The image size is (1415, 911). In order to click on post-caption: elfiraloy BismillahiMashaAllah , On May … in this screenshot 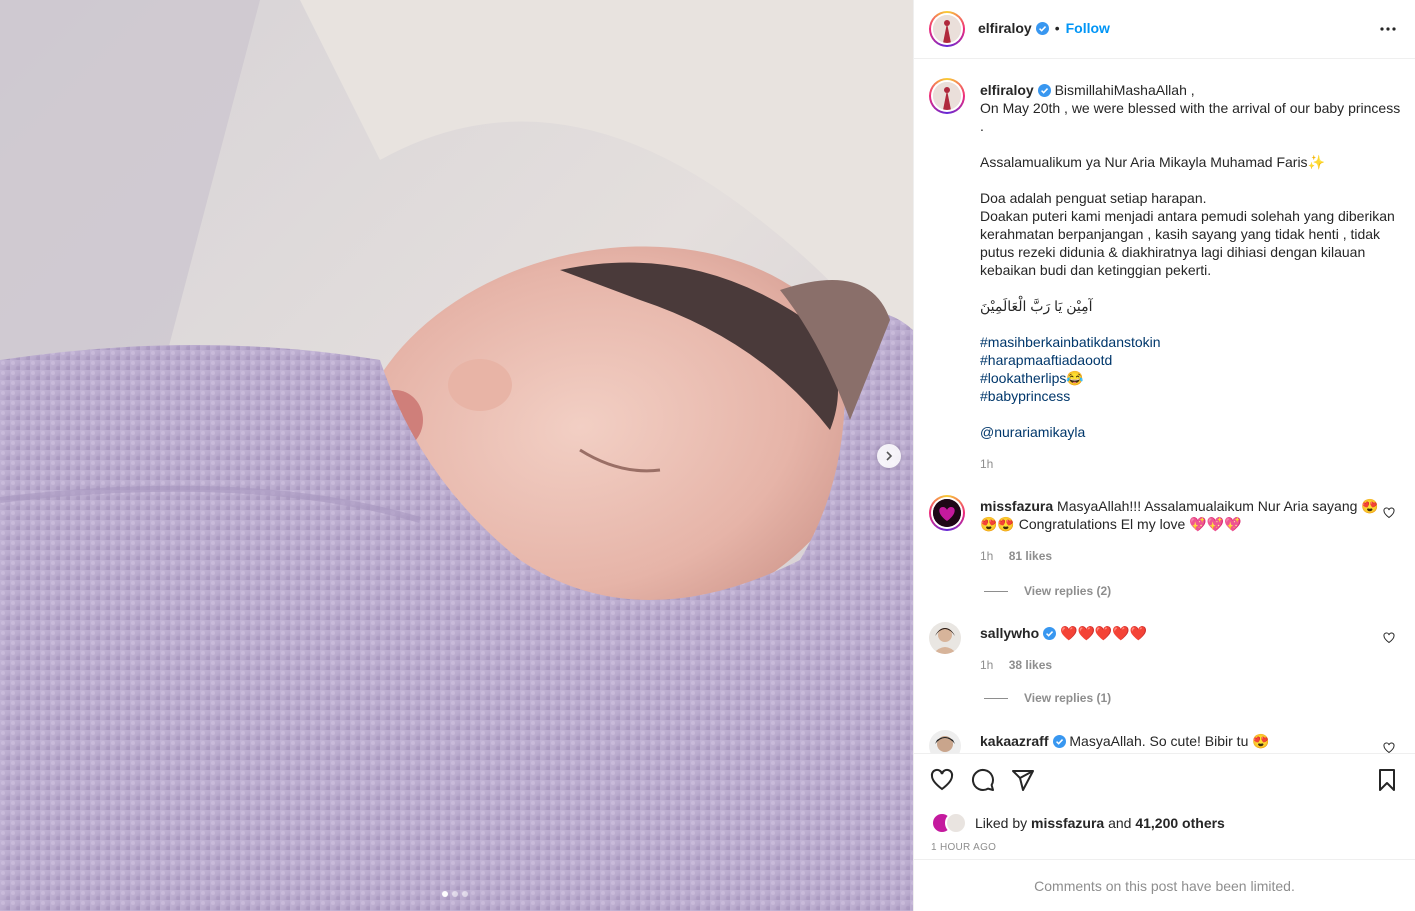, I will do `click(1192, 277)`.